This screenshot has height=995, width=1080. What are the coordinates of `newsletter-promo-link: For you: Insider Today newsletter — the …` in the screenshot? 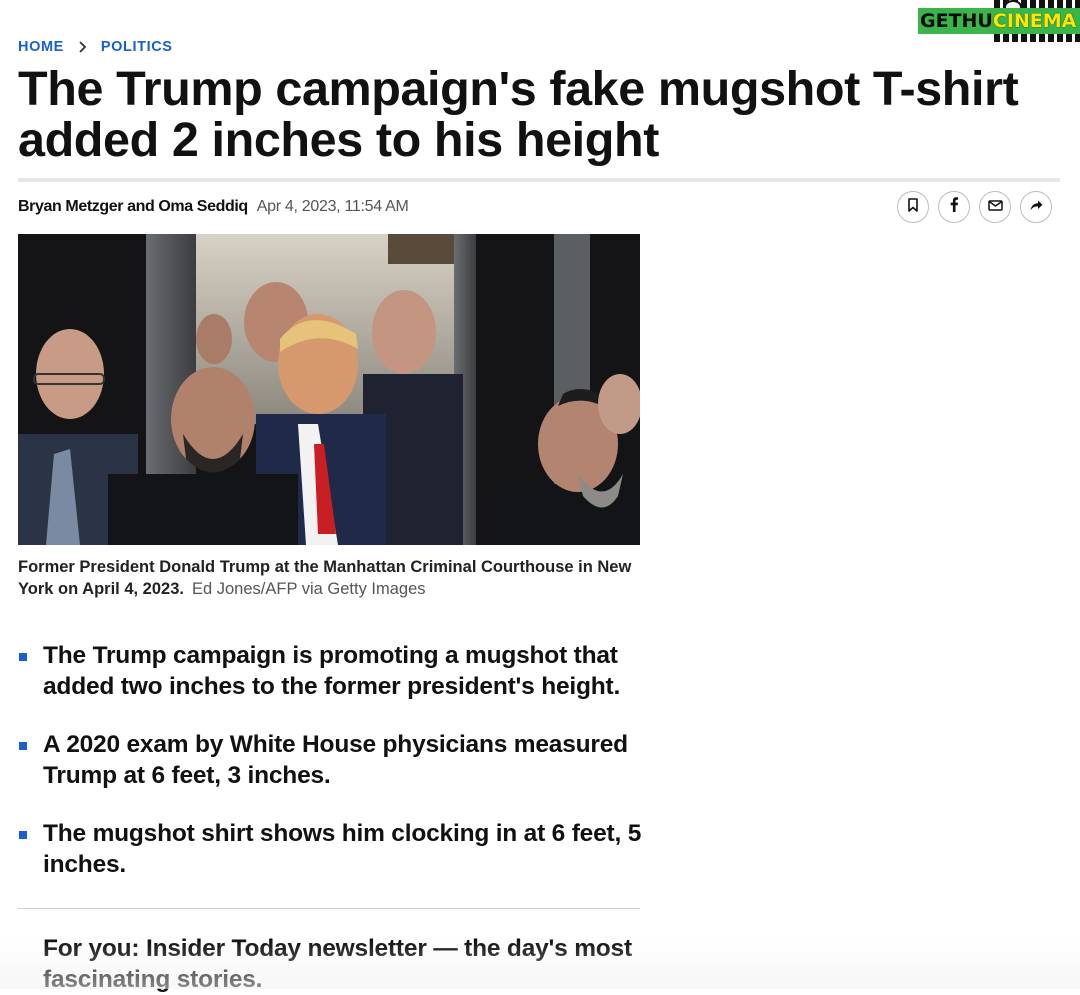 It's located at (343, 964).